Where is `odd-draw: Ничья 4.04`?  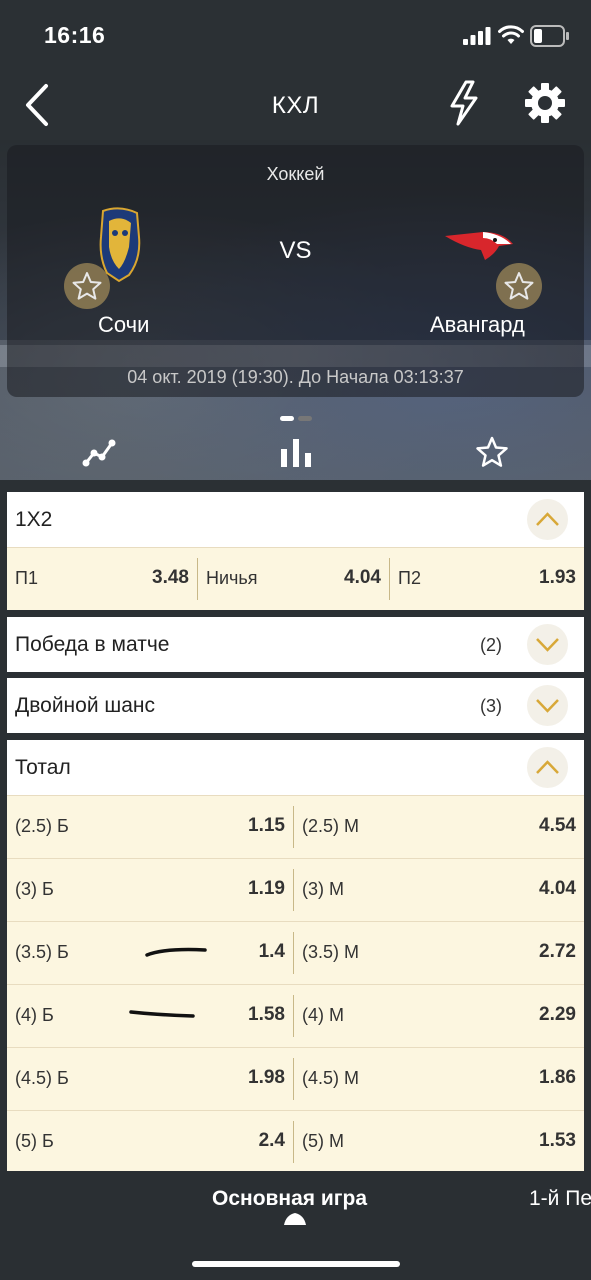 odd-draw: Ничья 4.04 is located at coordinates (293, 579).